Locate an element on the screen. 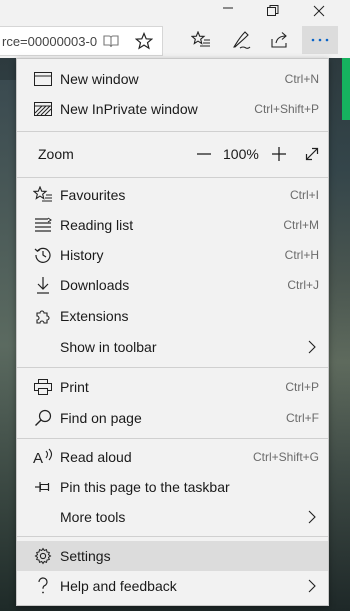  menu-item-show-in-toolbar: Show in toolbar is located at coordinates (172, 347).